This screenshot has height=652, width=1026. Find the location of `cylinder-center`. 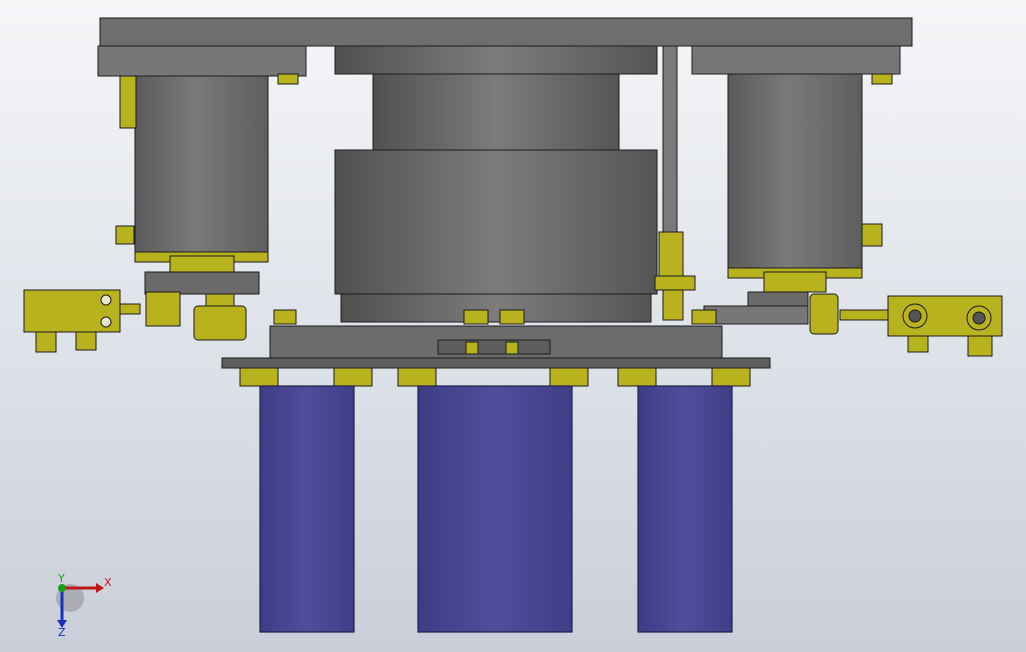

cylinder-center is located at coordinates (495, 509).